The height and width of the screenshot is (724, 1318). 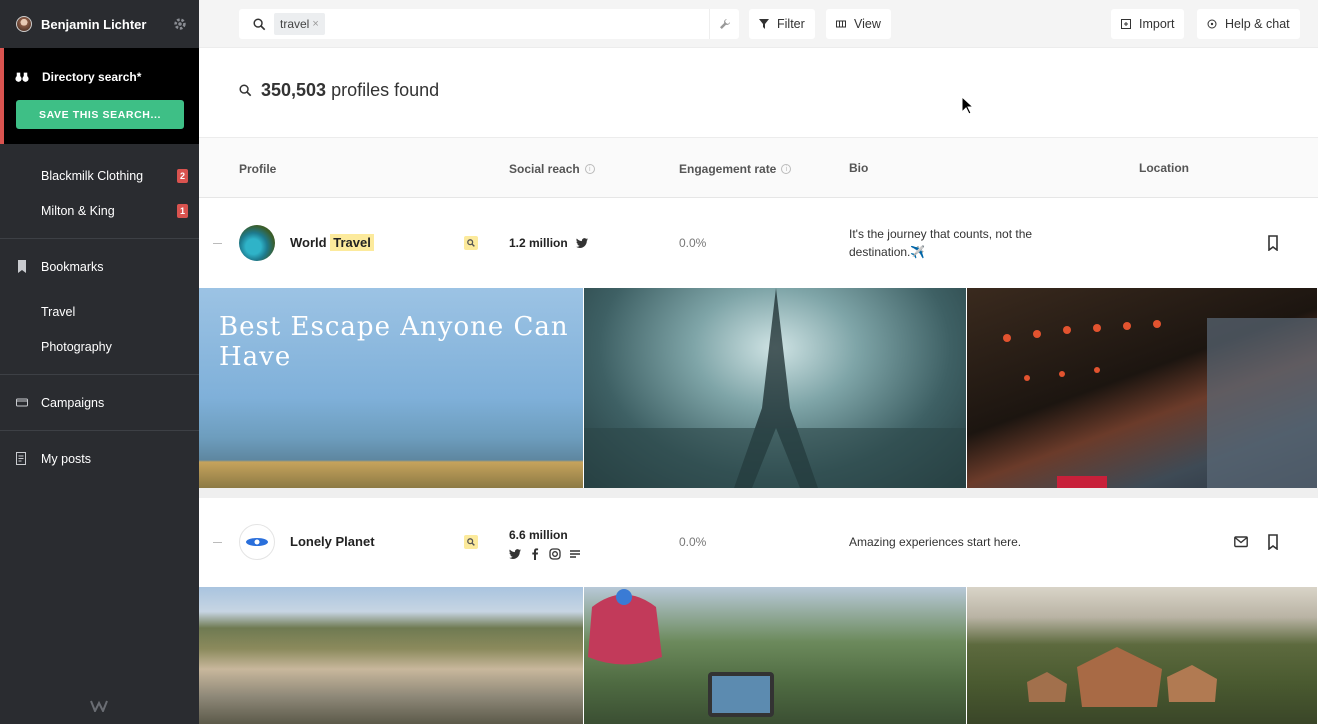 I want to click on advanced-search-button, so click(x=724, y=24).